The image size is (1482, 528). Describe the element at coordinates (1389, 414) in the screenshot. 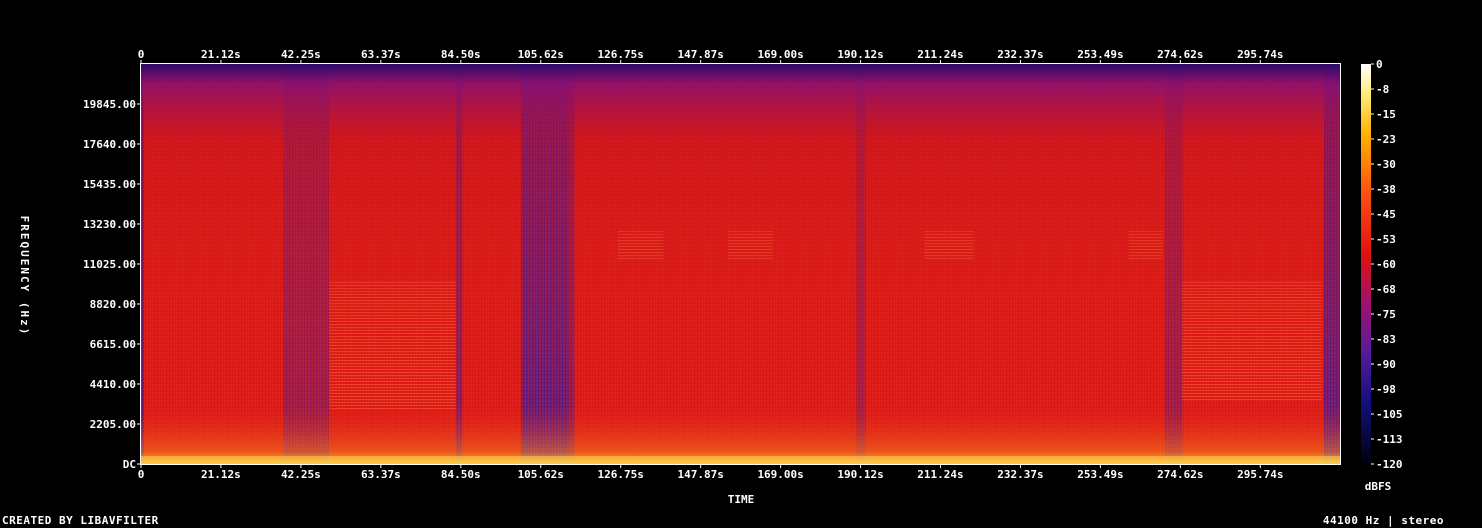

I see `colorbar-tick-label: -105` at that location.